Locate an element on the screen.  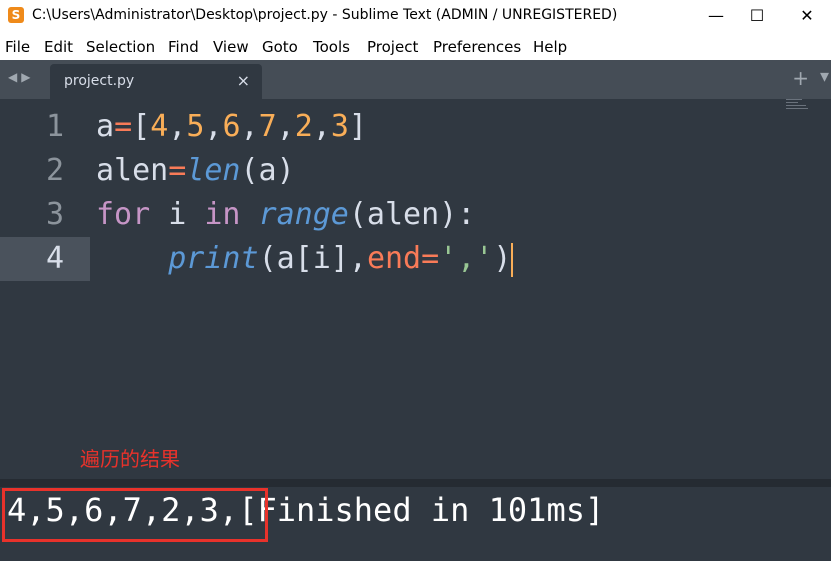
line-number: 1 is located at coordinates (54, 126).